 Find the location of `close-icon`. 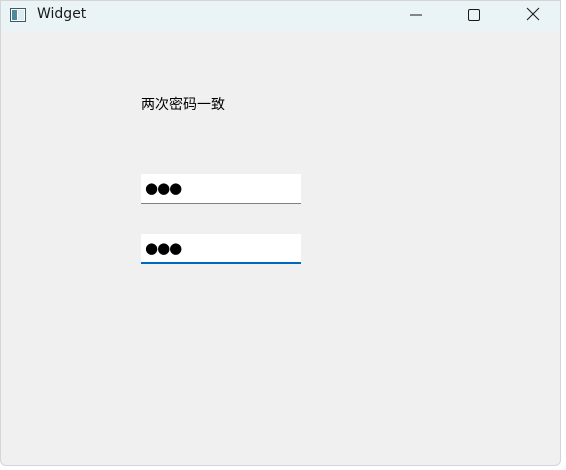

close-icon is located at coordinates (533, 15).